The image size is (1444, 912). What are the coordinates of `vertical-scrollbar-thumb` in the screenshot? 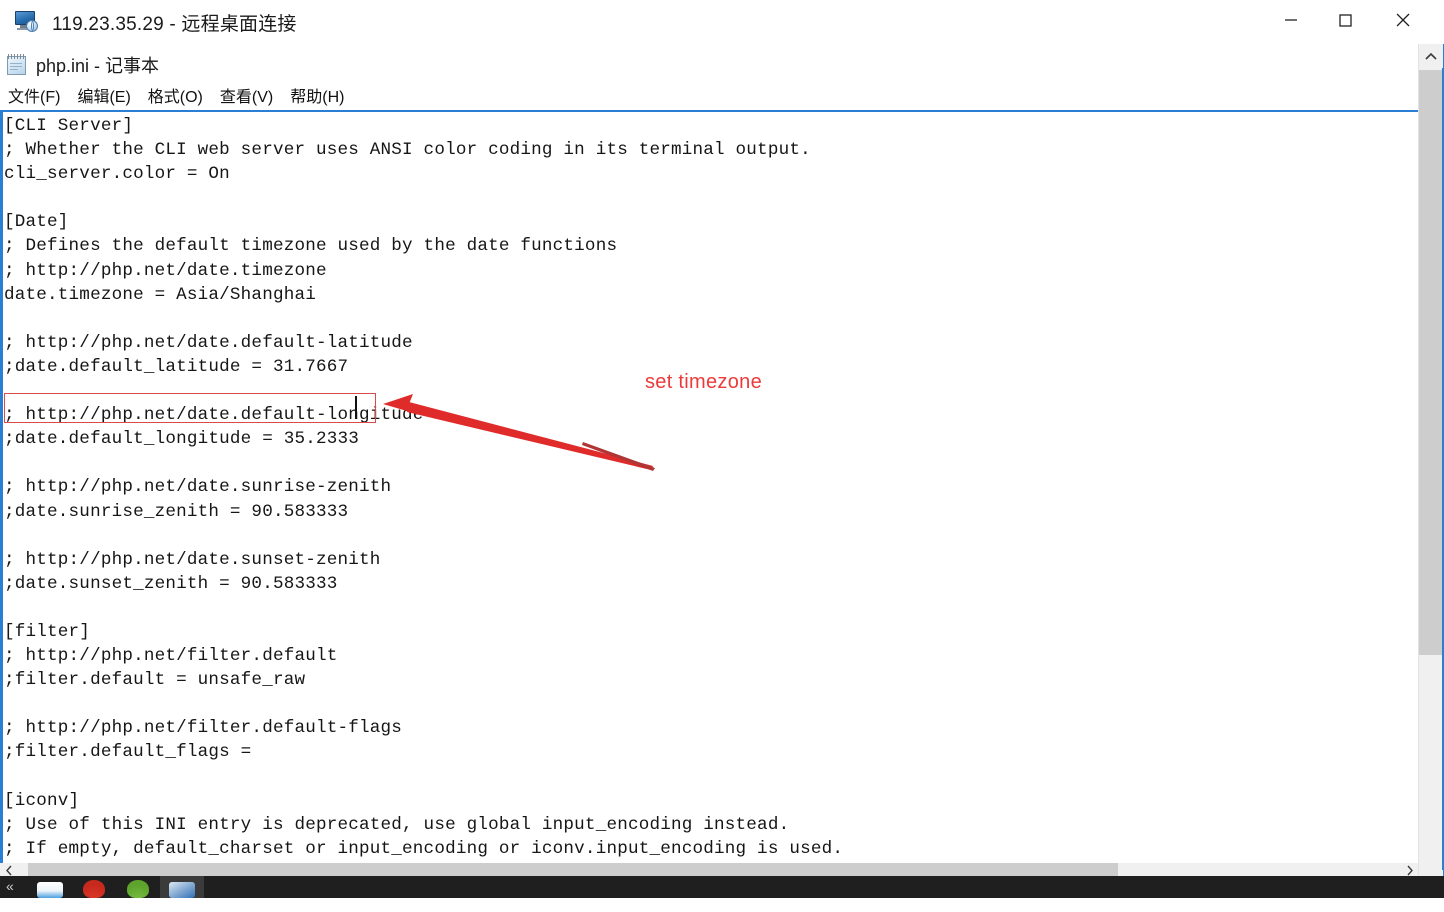 It's located at (1430, 362).